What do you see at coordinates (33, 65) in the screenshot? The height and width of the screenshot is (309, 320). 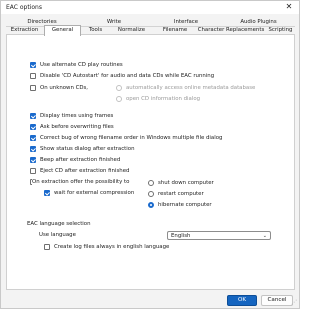 I see `alt-cd-play-checkbox` at bounding box center [33, 65].